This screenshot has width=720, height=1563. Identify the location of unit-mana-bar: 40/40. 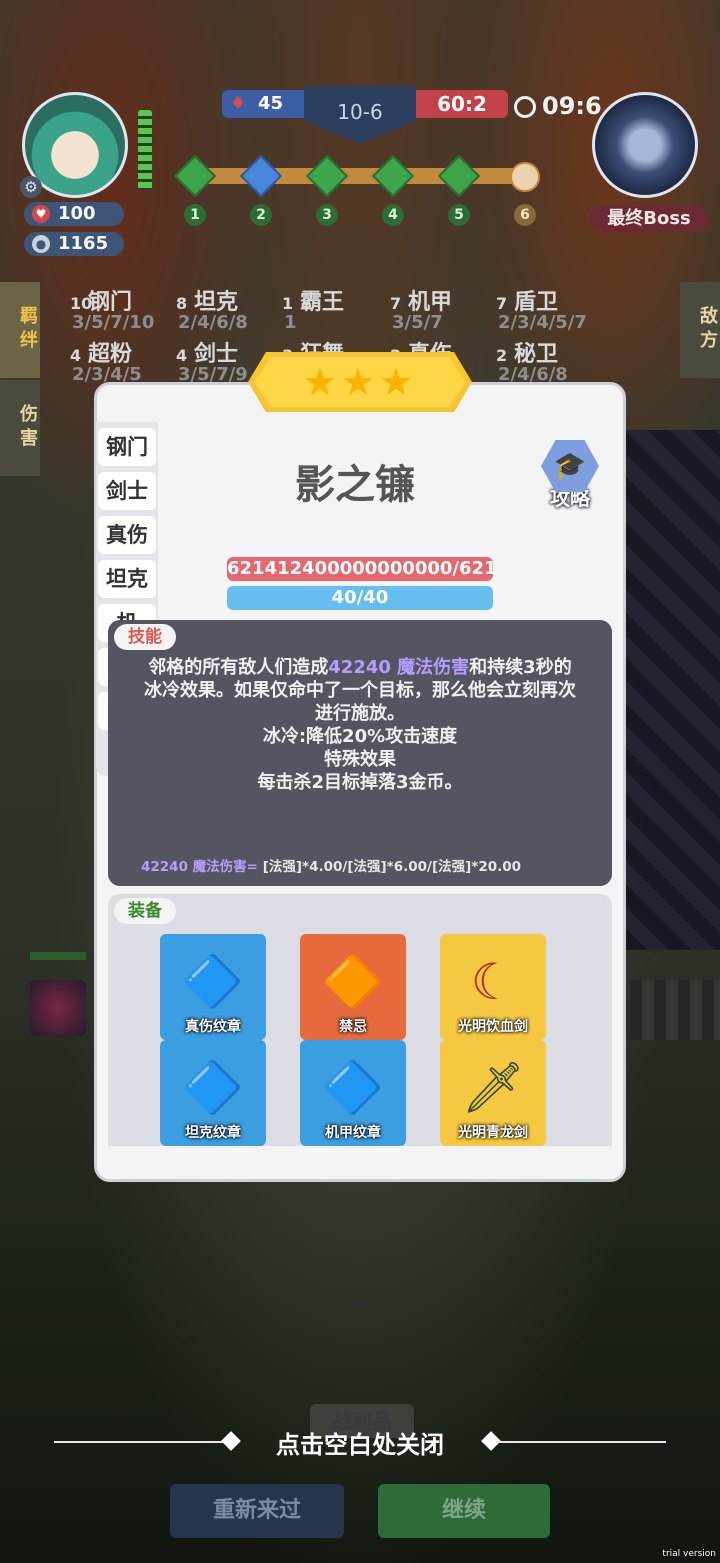
(360, 598).